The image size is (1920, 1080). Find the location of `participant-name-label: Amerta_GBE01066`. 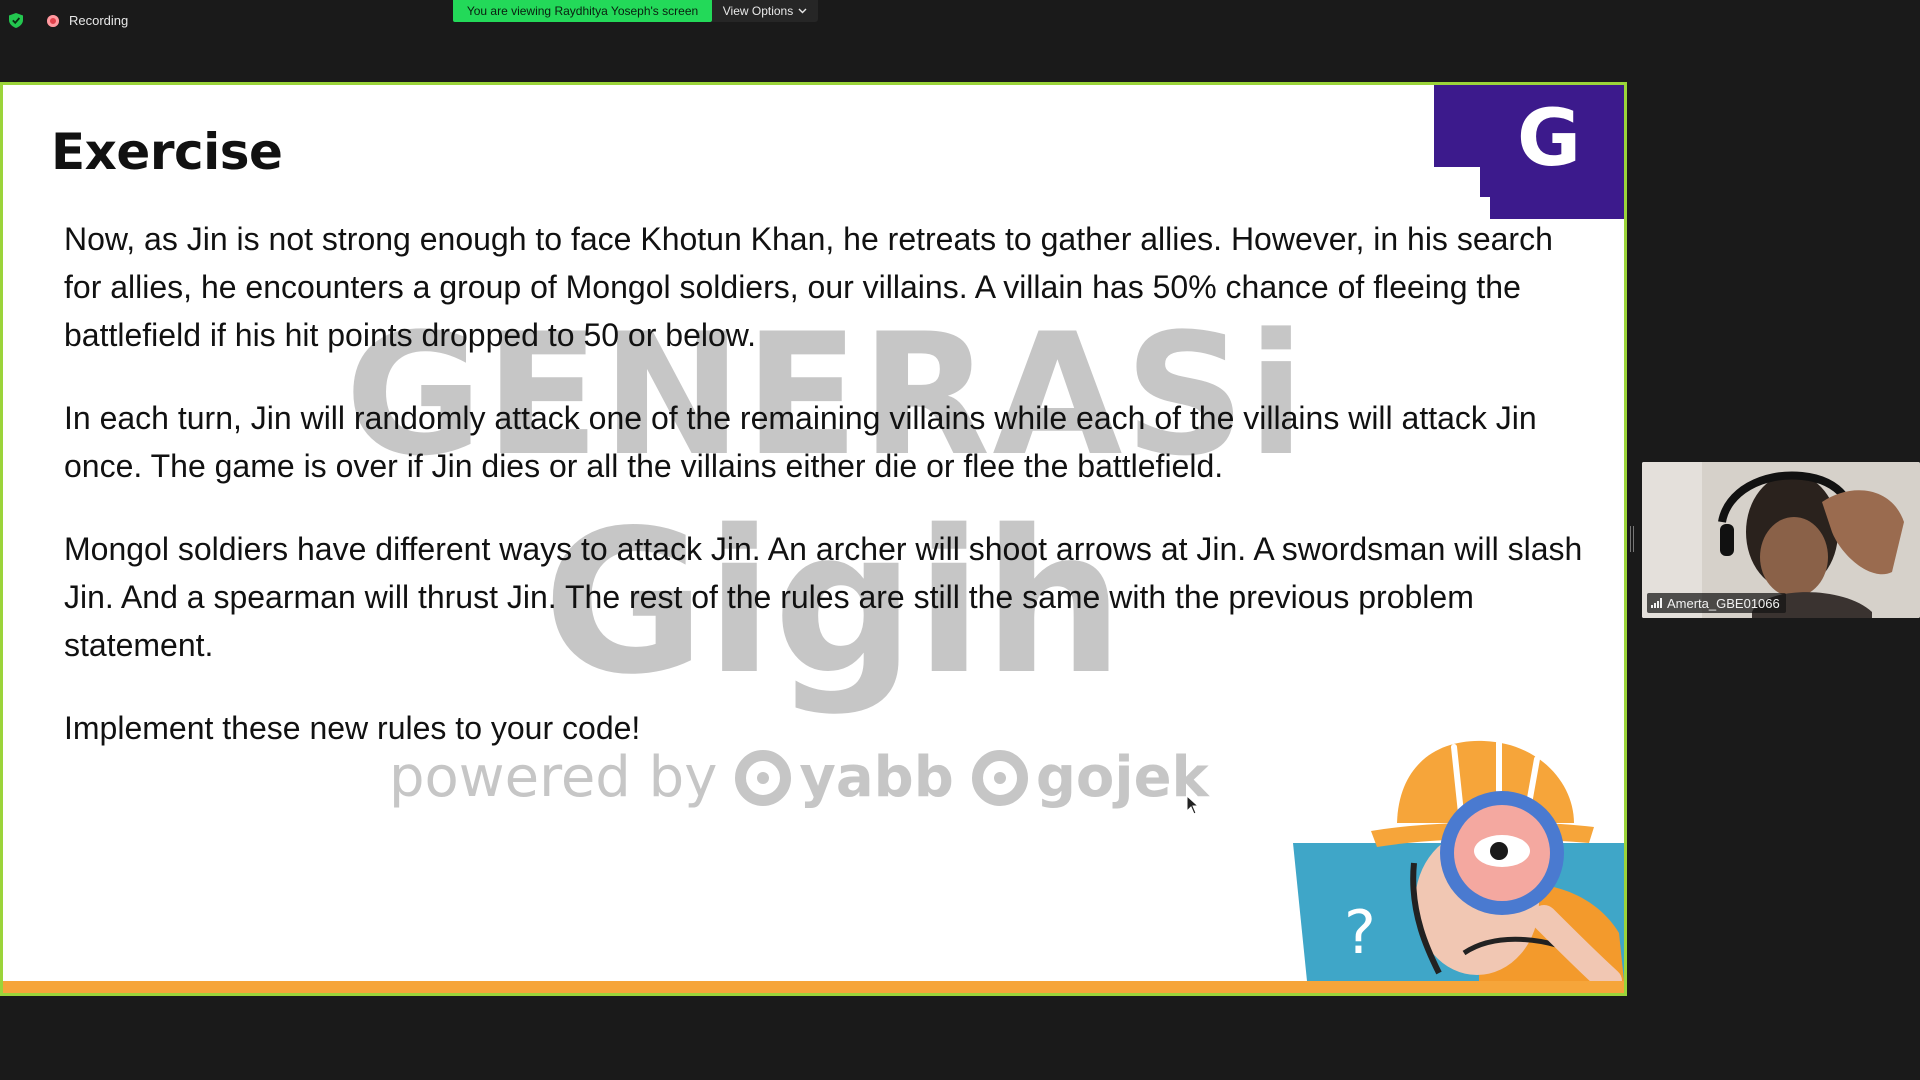

participant-name-label: Amerta_GBE01066 is located at coordinates (1716, 603).